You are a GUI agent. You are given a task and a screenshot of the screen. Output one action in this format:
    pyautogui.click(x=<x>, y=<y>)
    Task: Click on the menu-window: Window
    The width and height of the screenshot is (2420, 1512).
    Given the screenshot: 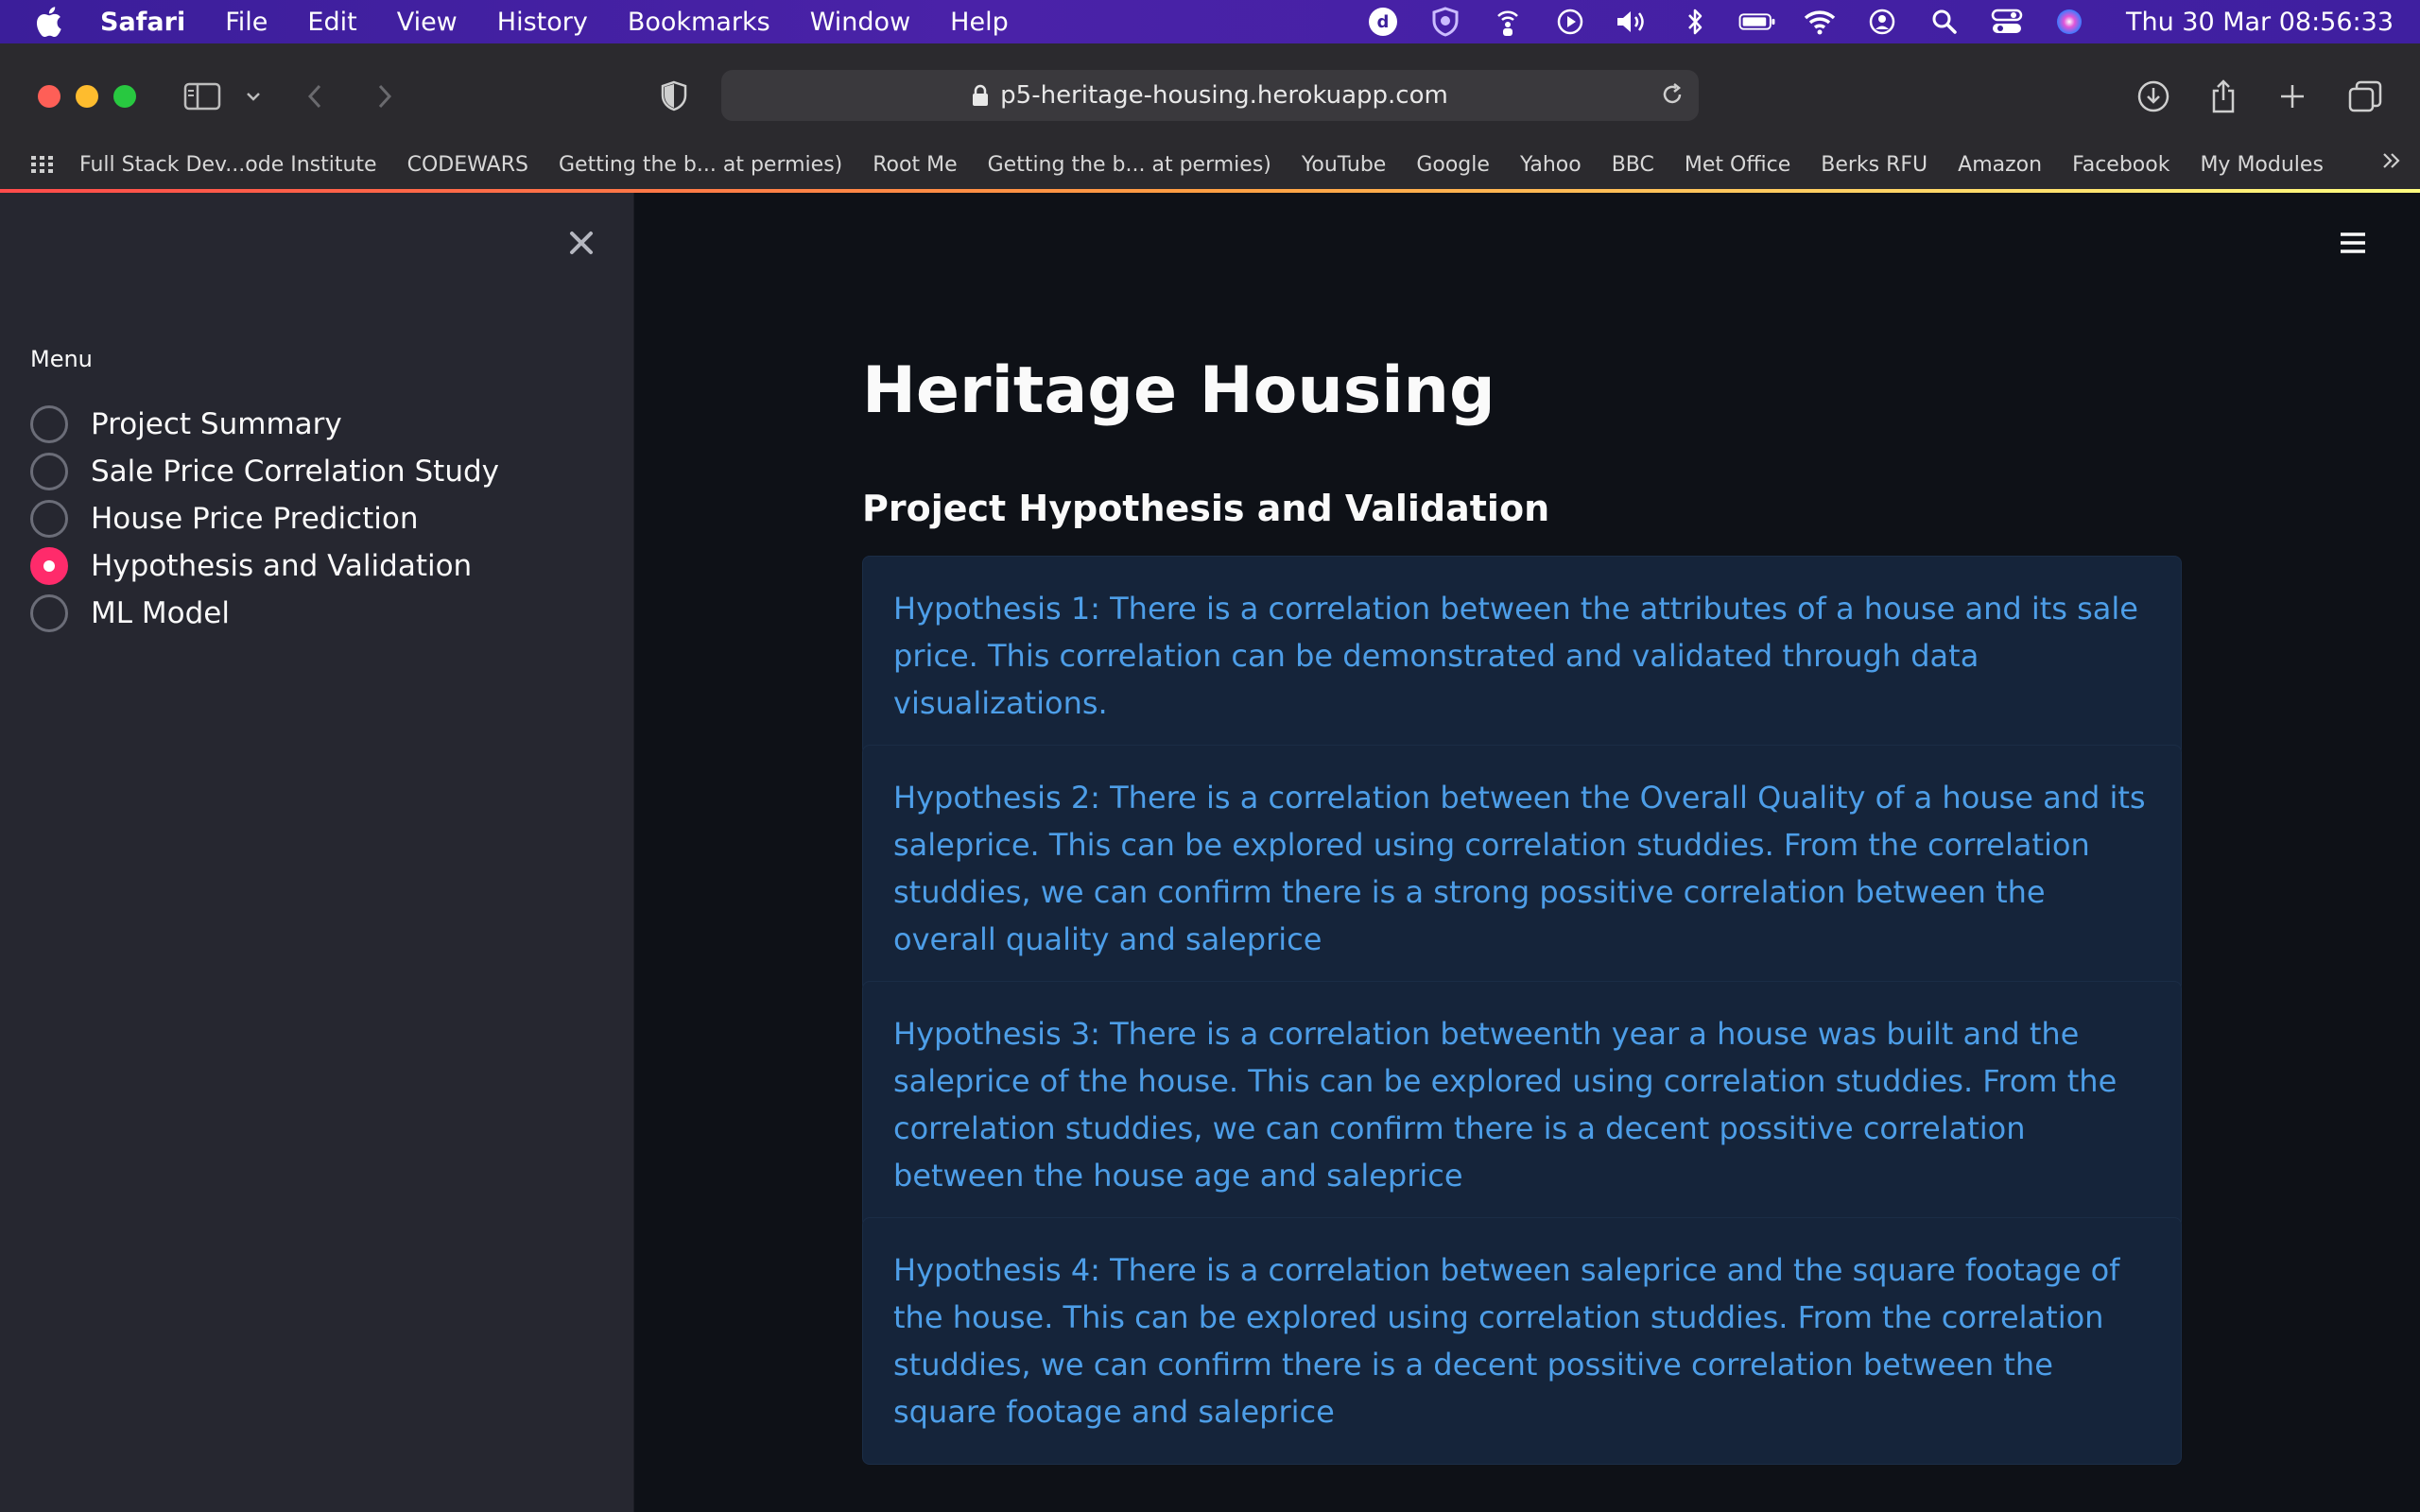 What is the action you would take?
    pyautogui.click(x=860, y=22)
    